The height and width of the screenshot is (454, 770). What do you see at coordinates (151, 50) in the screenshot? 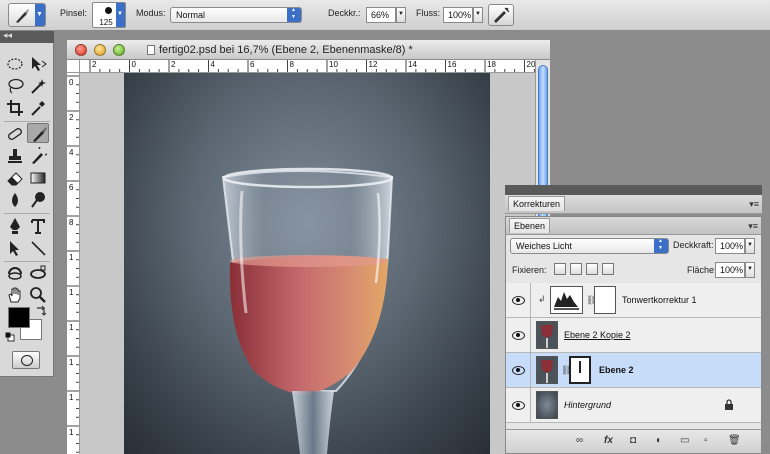
I see `document-icon` at bounding box center [151, 50].